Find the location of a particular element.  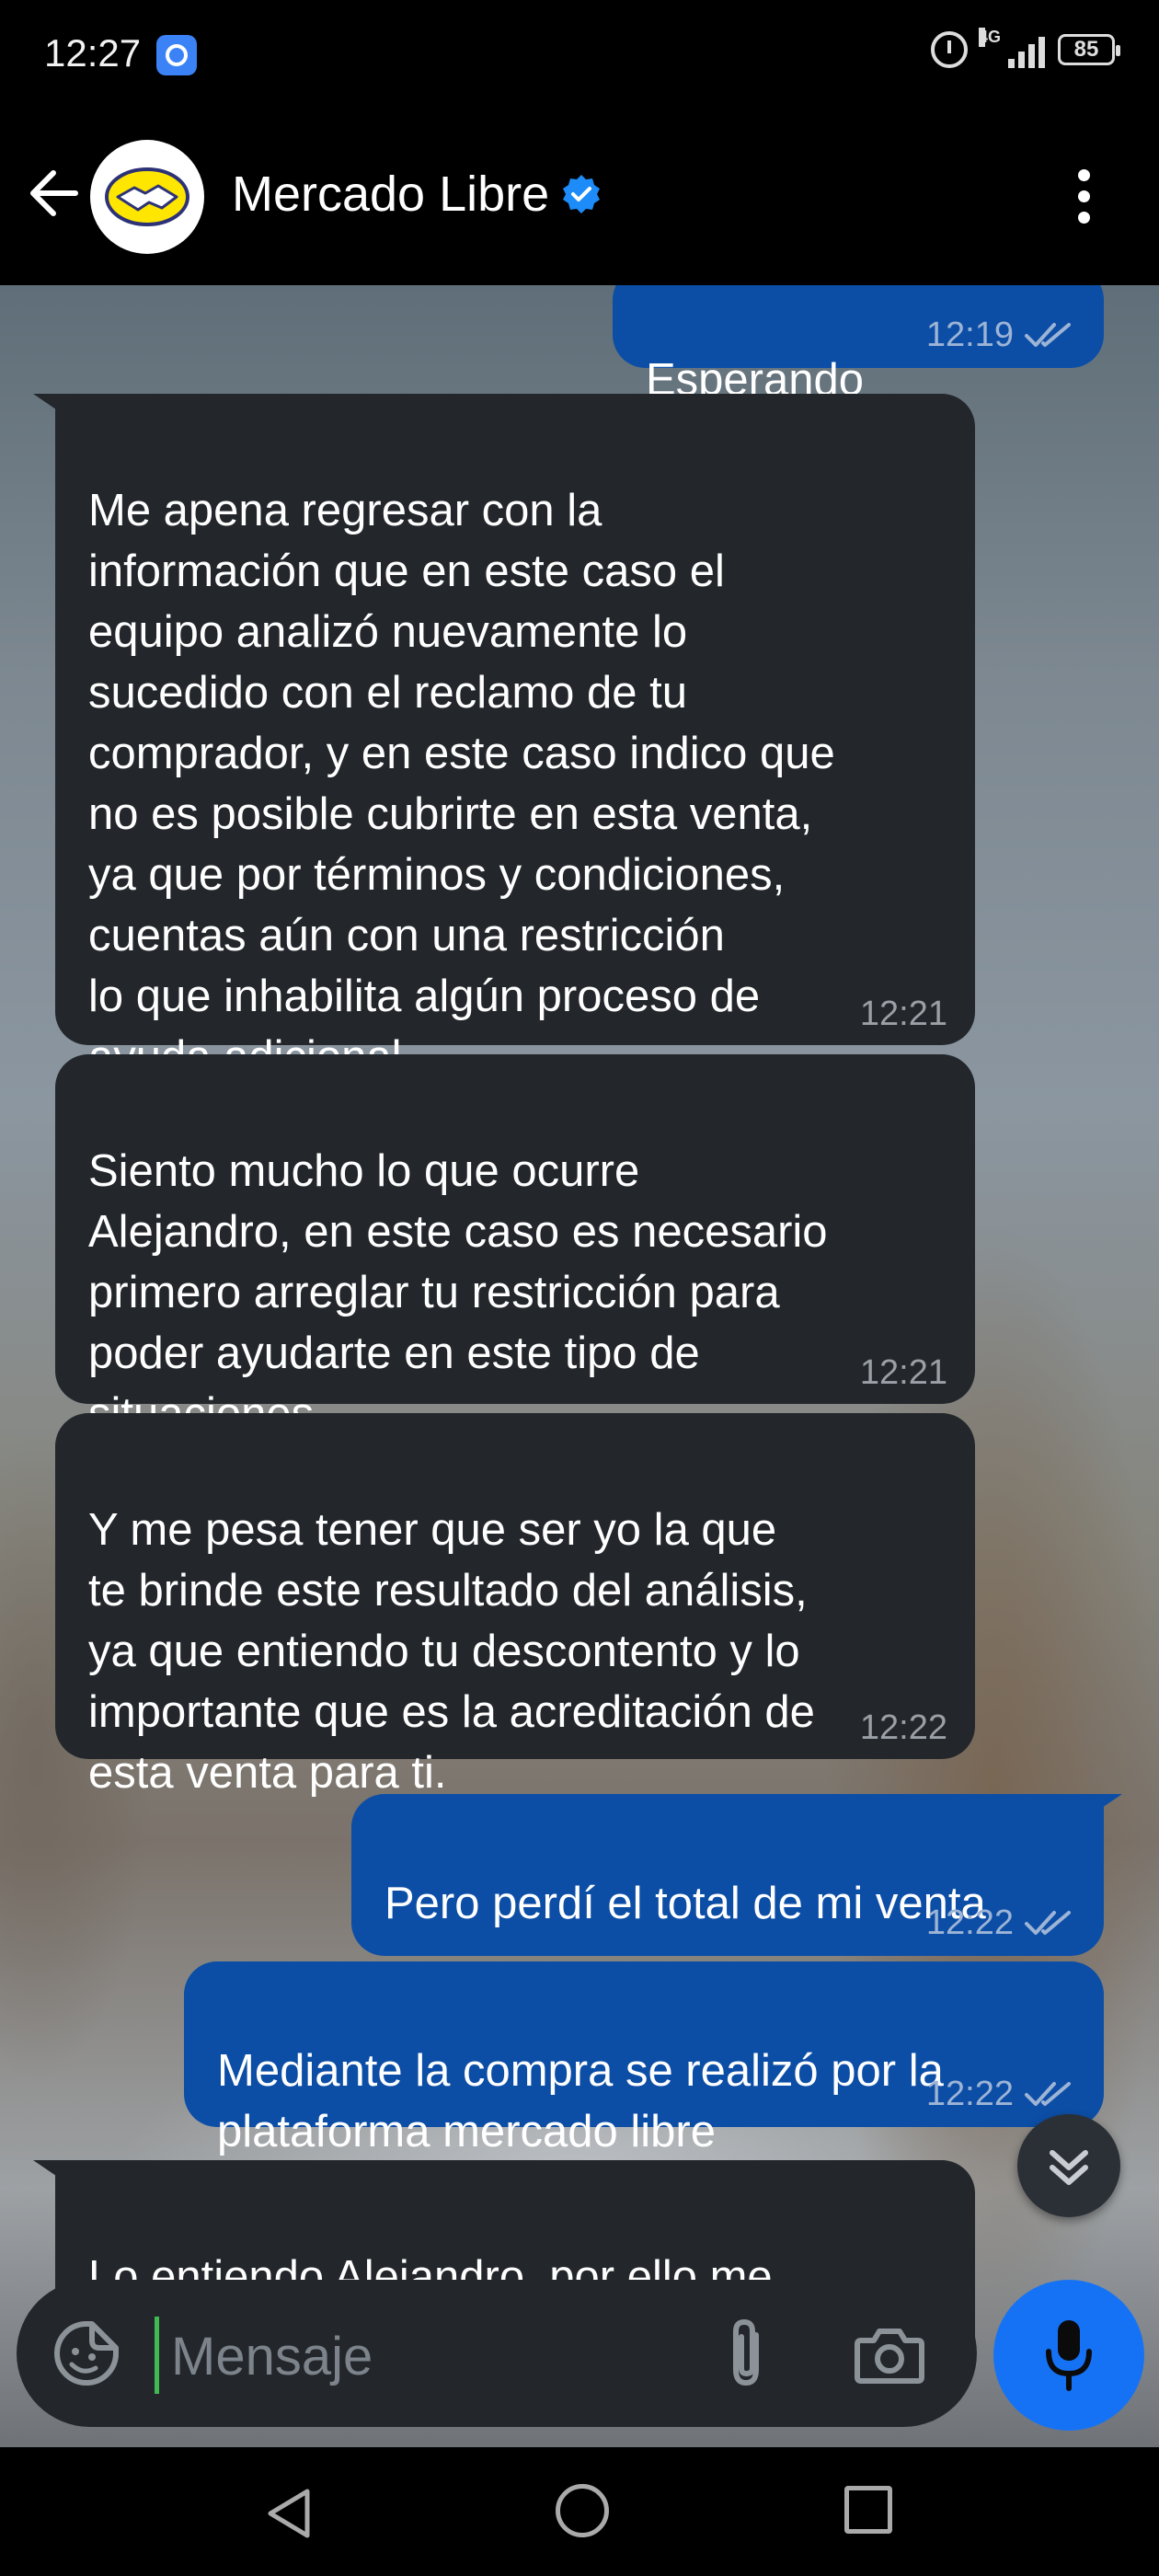

mercado-libre-logo-icon is located at coordinates (147, 196).